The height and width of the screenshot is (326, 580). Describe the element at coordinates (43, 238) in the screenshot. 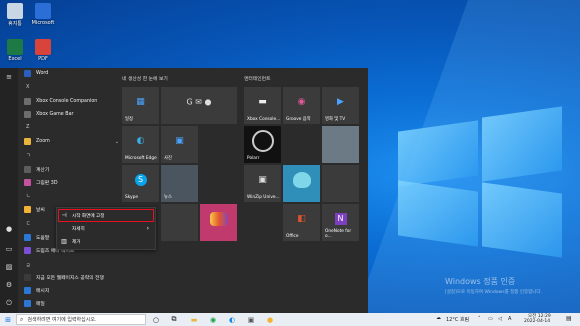

I see `app-label: 도움말` at that location.